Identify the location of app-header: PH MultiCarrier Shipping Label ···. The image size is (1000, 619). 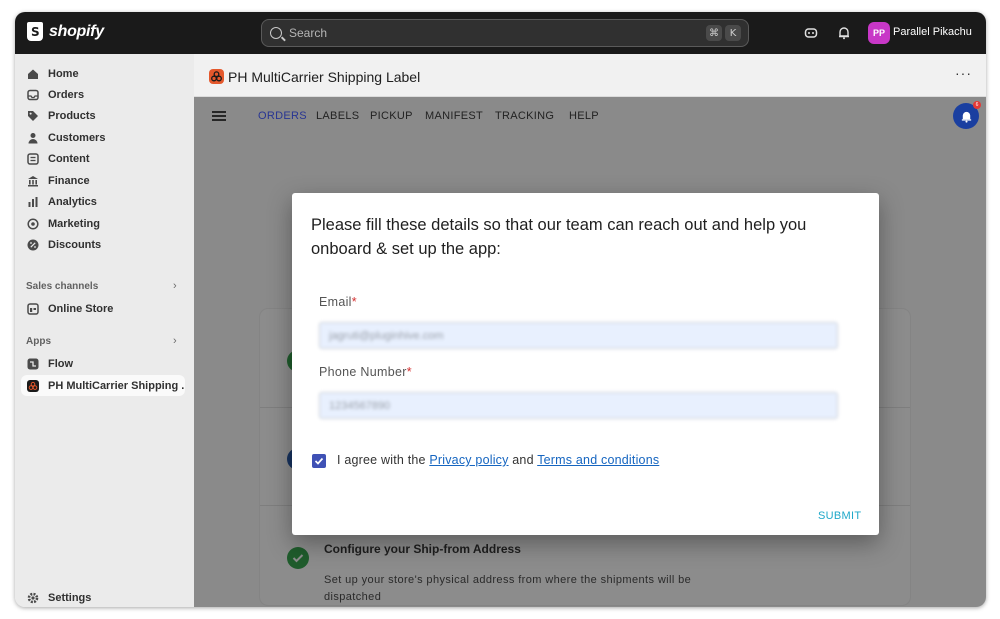
(590, 75).